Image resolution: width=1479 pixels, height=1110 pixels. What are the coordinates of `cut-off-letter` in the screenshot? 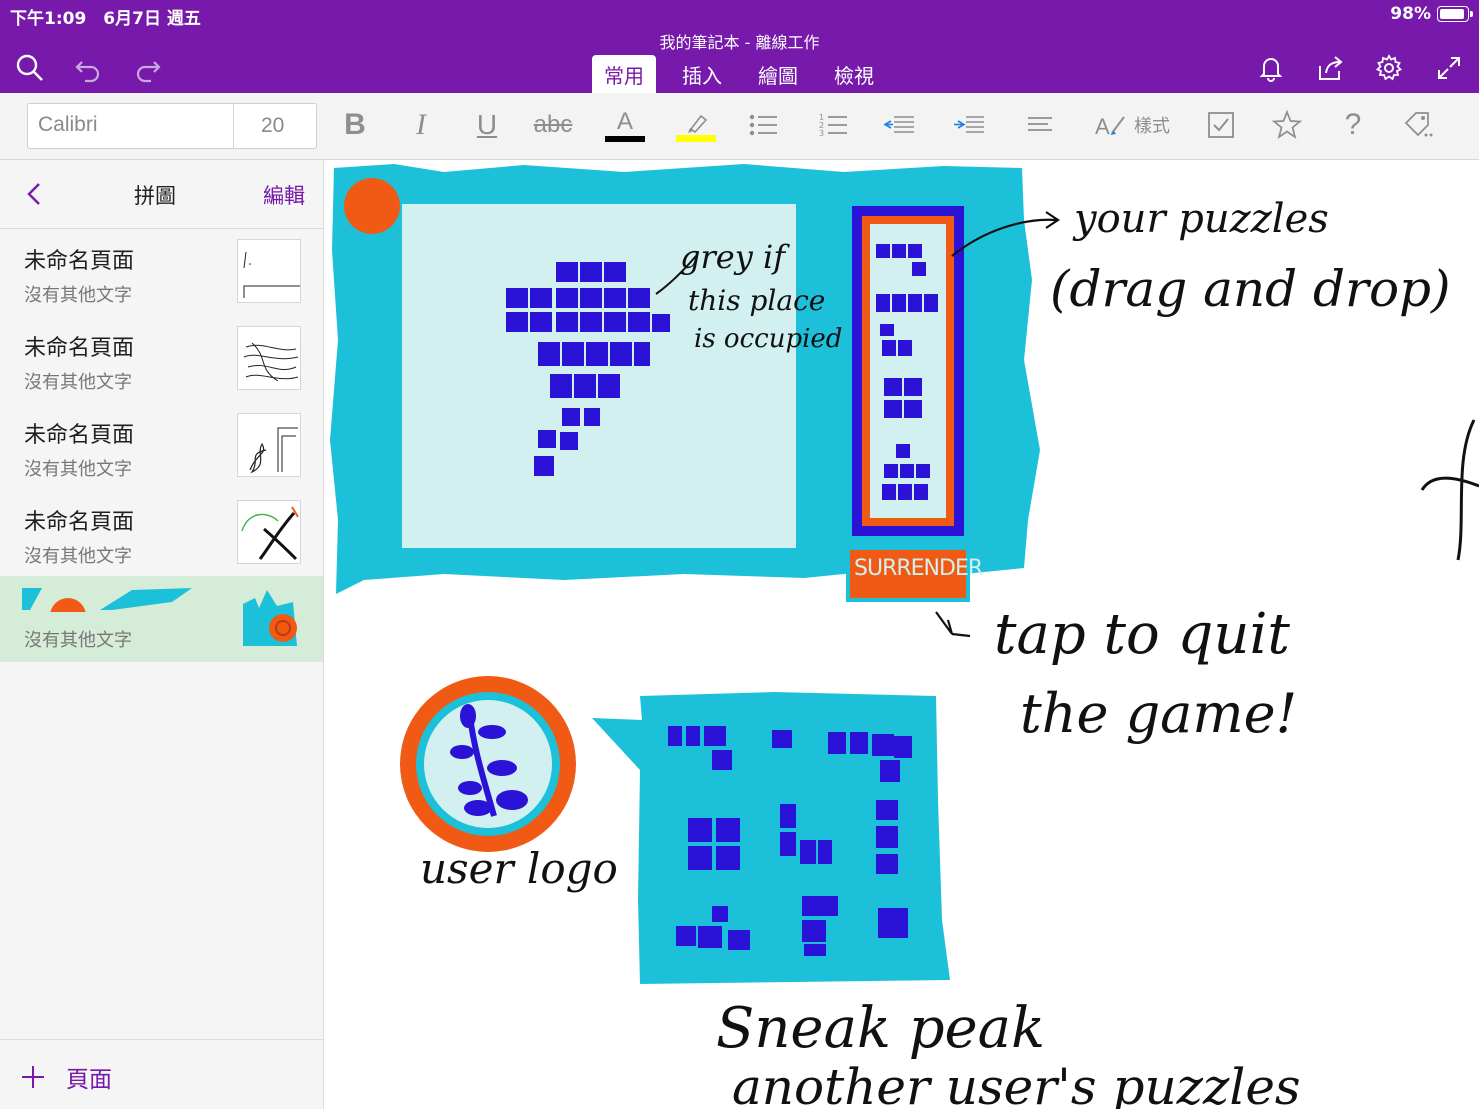 It's located at (1449, 490).